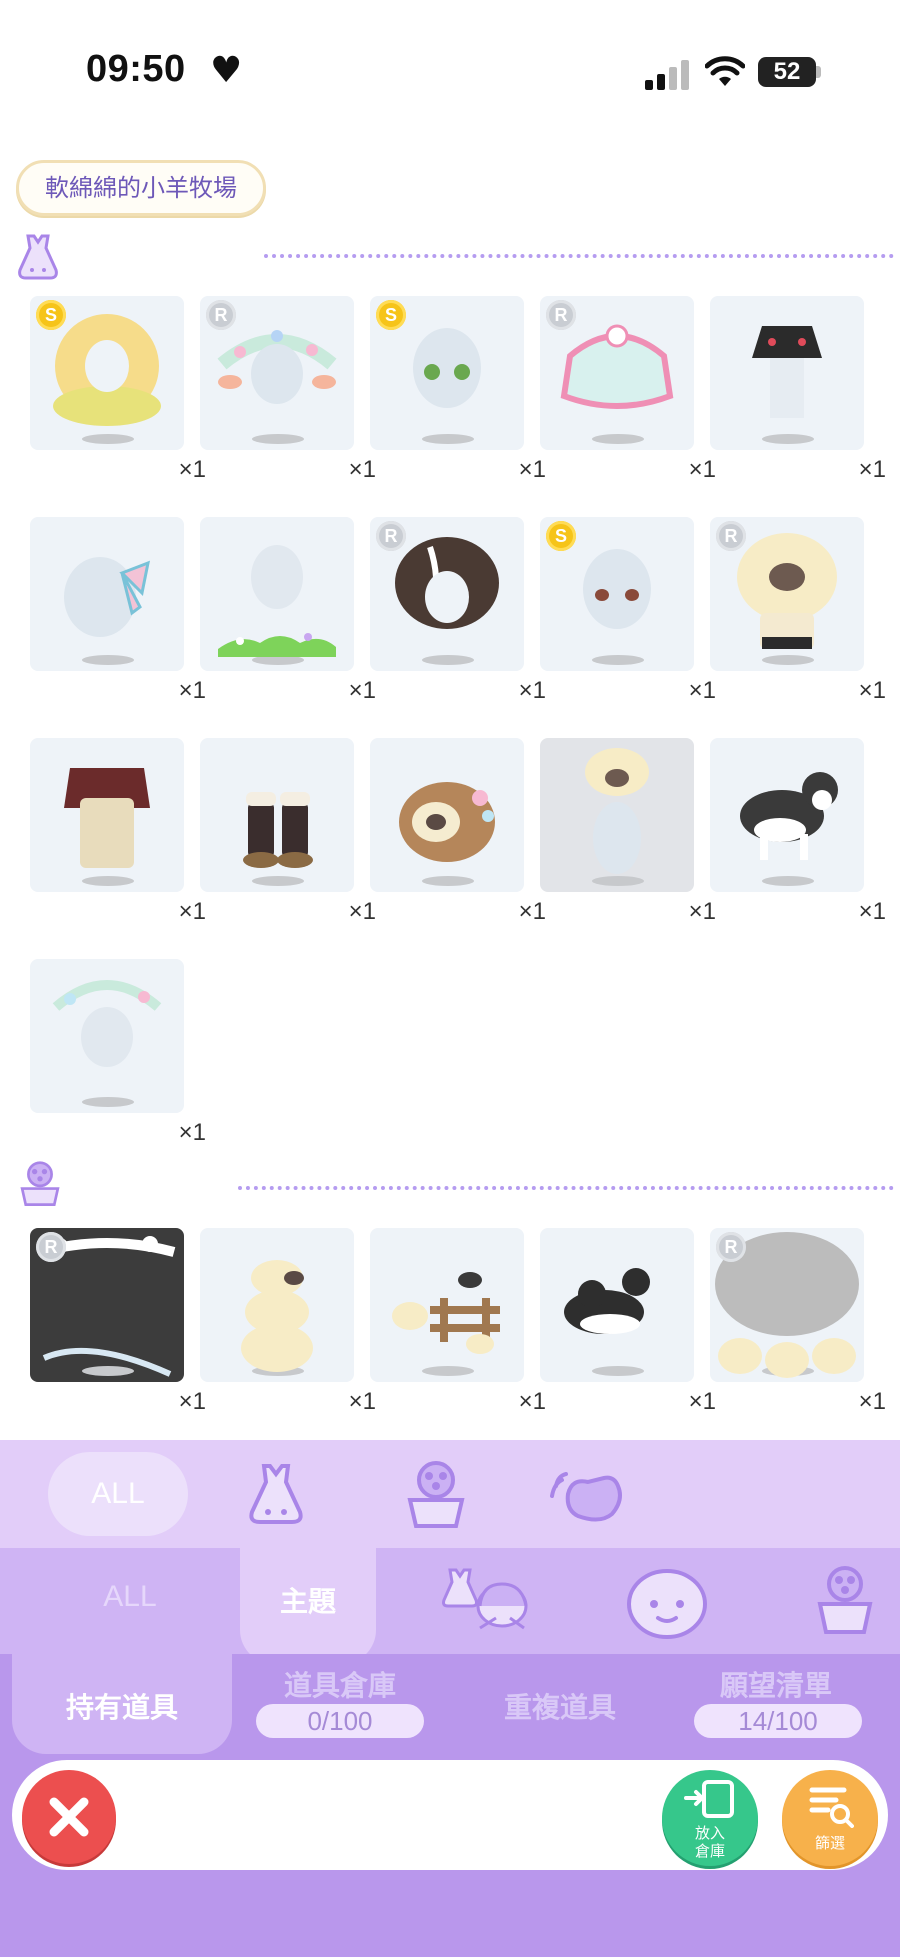 Image resolution: width=900 pixels, height=1957 pixels. I want to click on subcategory-theme-tab: 主題, so click(308, 1600).